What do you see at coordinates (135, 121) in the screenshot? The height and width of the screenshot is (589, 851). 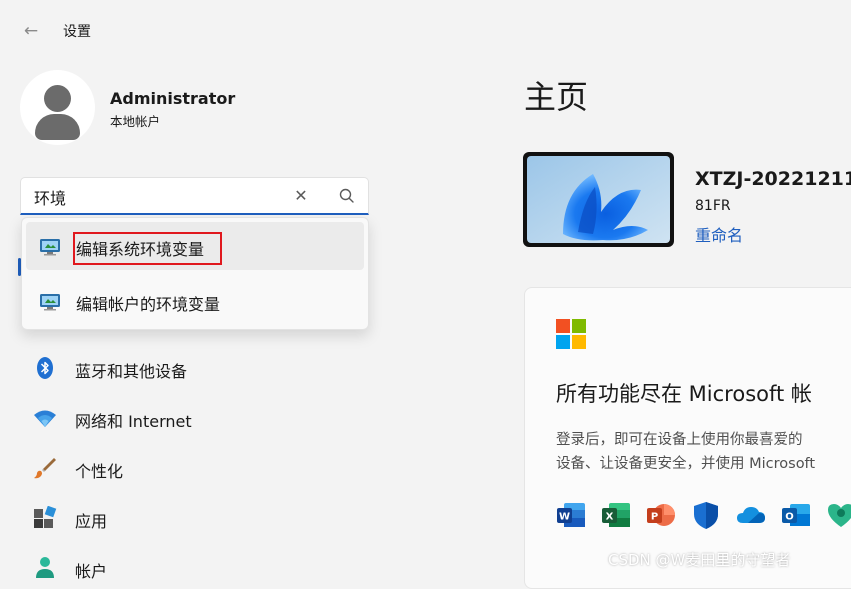 I see `account-type: 本地帐户` at bounding box center [135, 121].